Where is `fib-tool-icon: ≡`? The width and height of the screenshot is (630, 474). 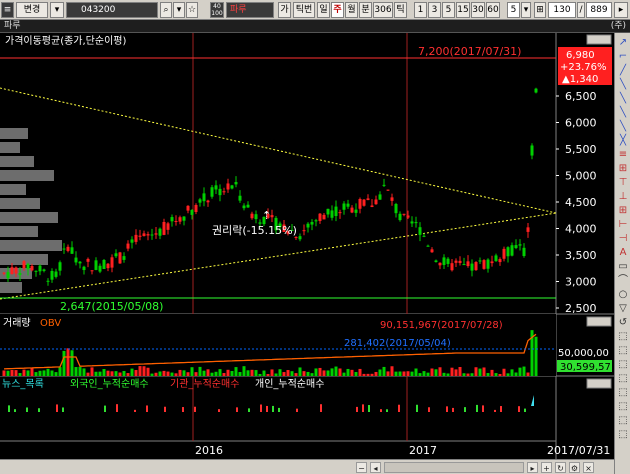
fib-tool-icon: ≡ is located at coordinates (623, 155).